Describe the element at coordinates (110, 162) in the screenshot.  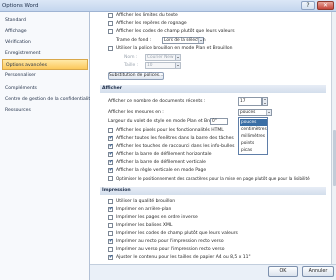
I see `show-vertical-scrollbar-checkbox` at that location.